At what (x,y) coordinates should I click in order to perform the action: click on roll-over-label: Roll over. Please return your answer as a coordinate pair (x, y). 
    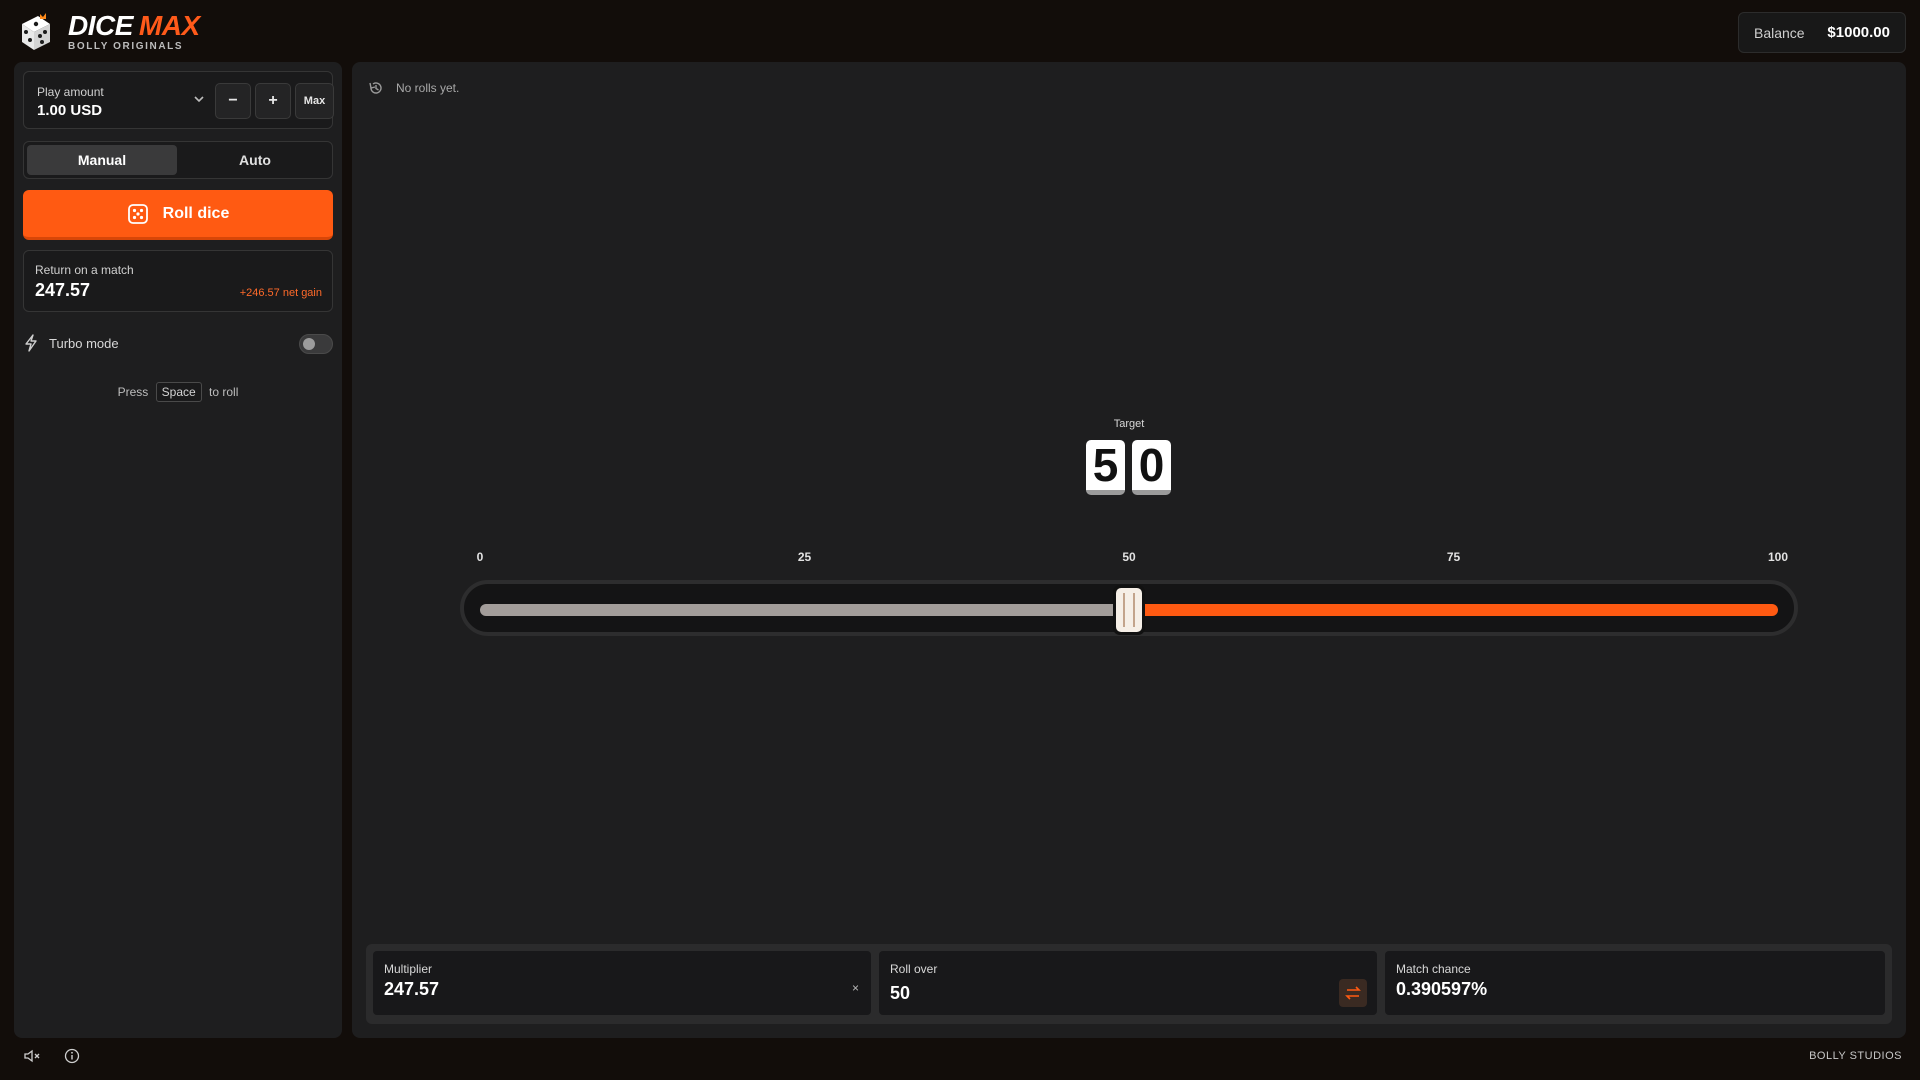
    Looking at the image, I should click on (914, 969).